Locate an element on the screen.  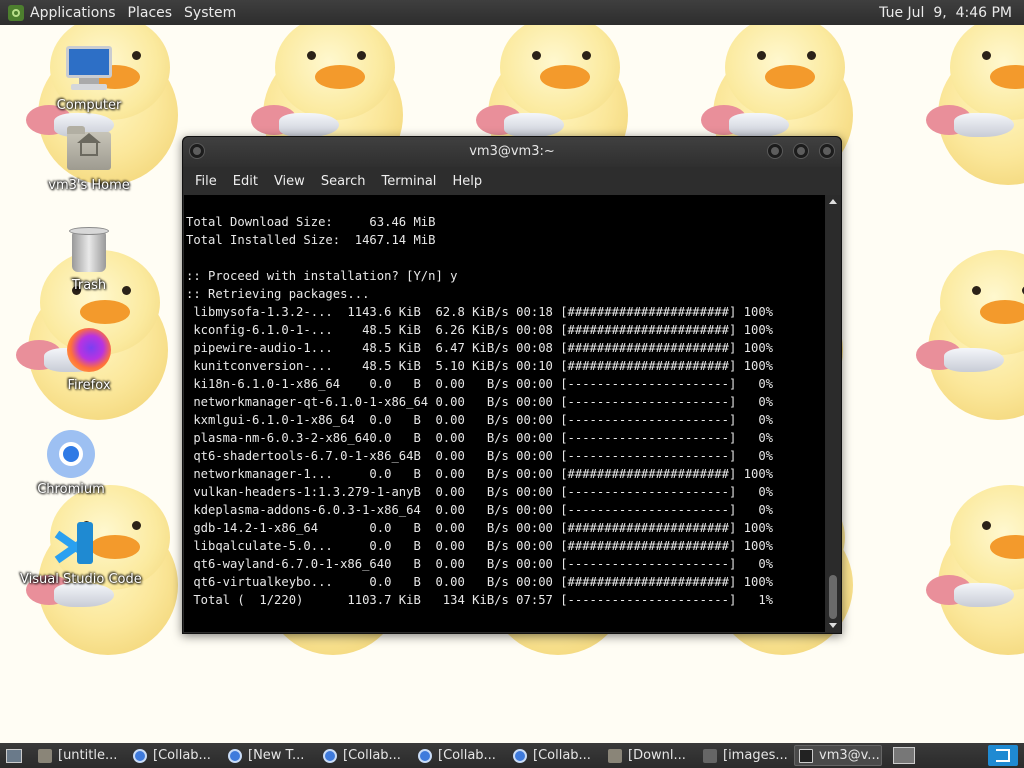
menu-terminal: Terminal is located at coordinates (408, 181).